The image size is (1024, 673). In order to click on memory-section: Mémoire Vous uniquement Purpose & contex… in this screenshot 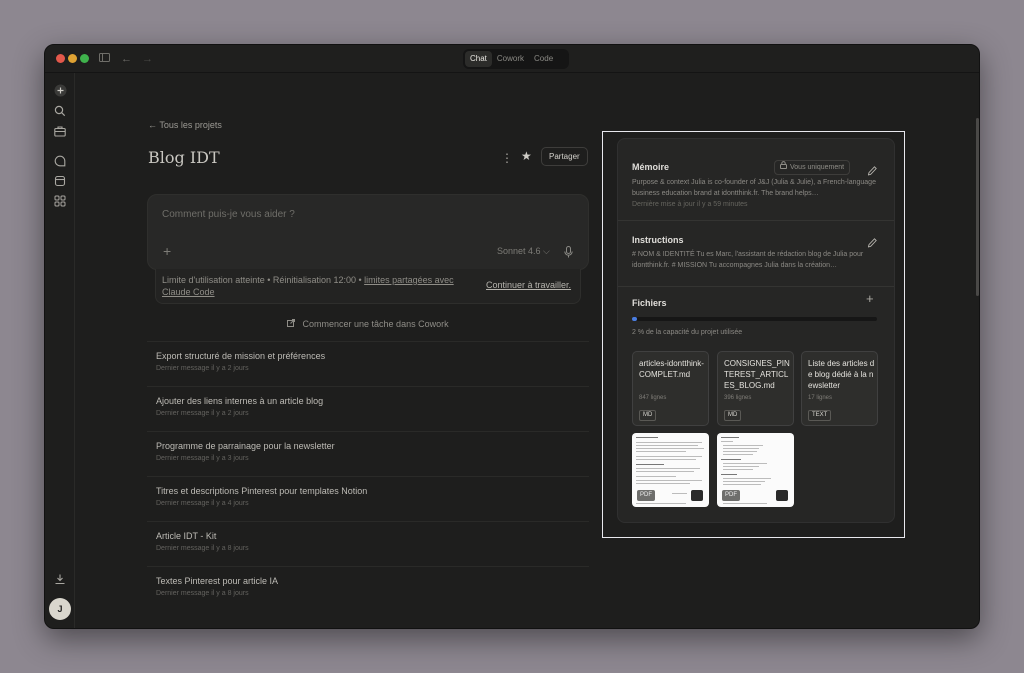, I will do `click(756, 180)`.